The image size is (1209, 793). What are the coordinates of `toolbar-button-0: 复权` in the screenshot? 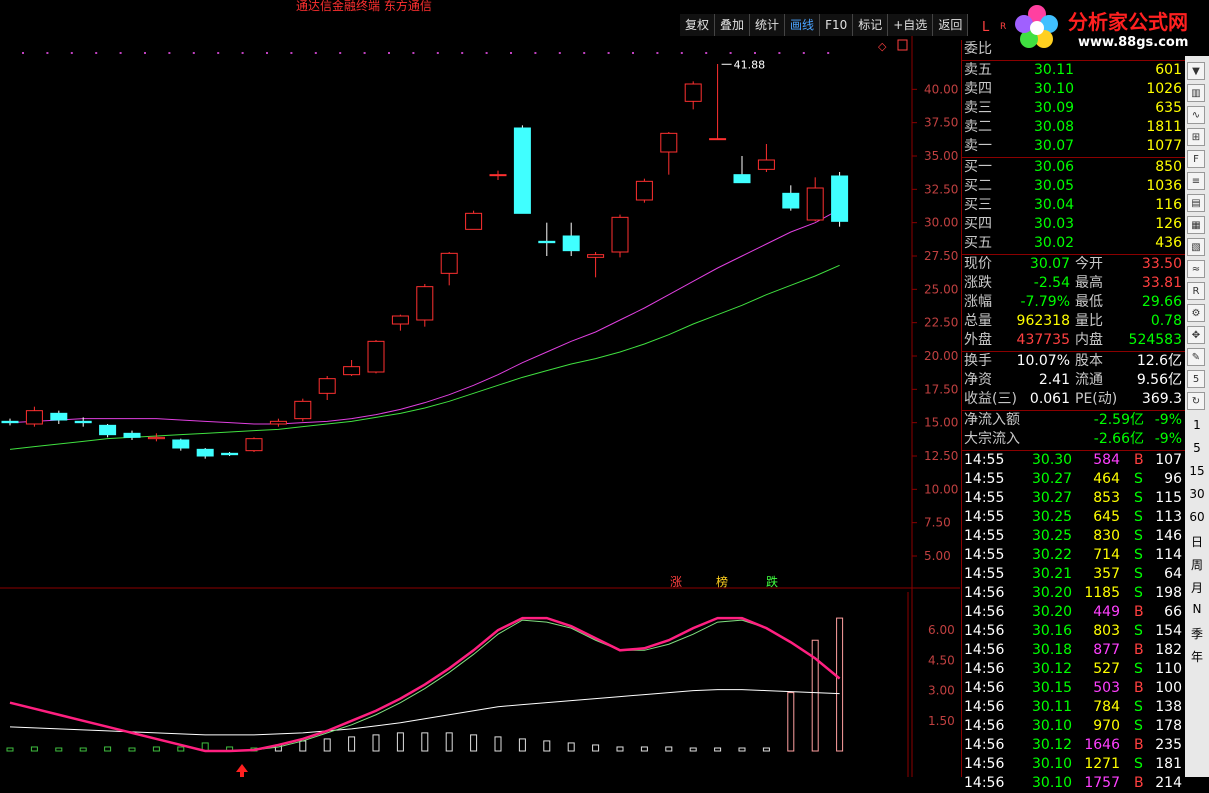 It's located at (698, 25).